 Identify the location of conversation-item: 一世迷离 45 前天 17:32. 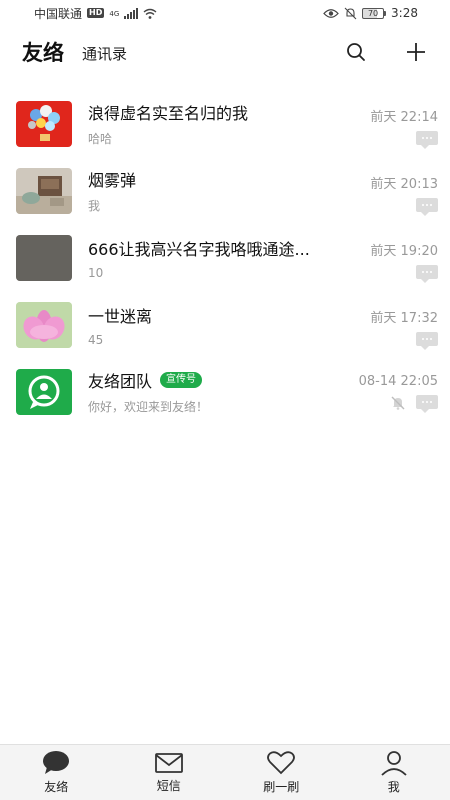
(225, 324).